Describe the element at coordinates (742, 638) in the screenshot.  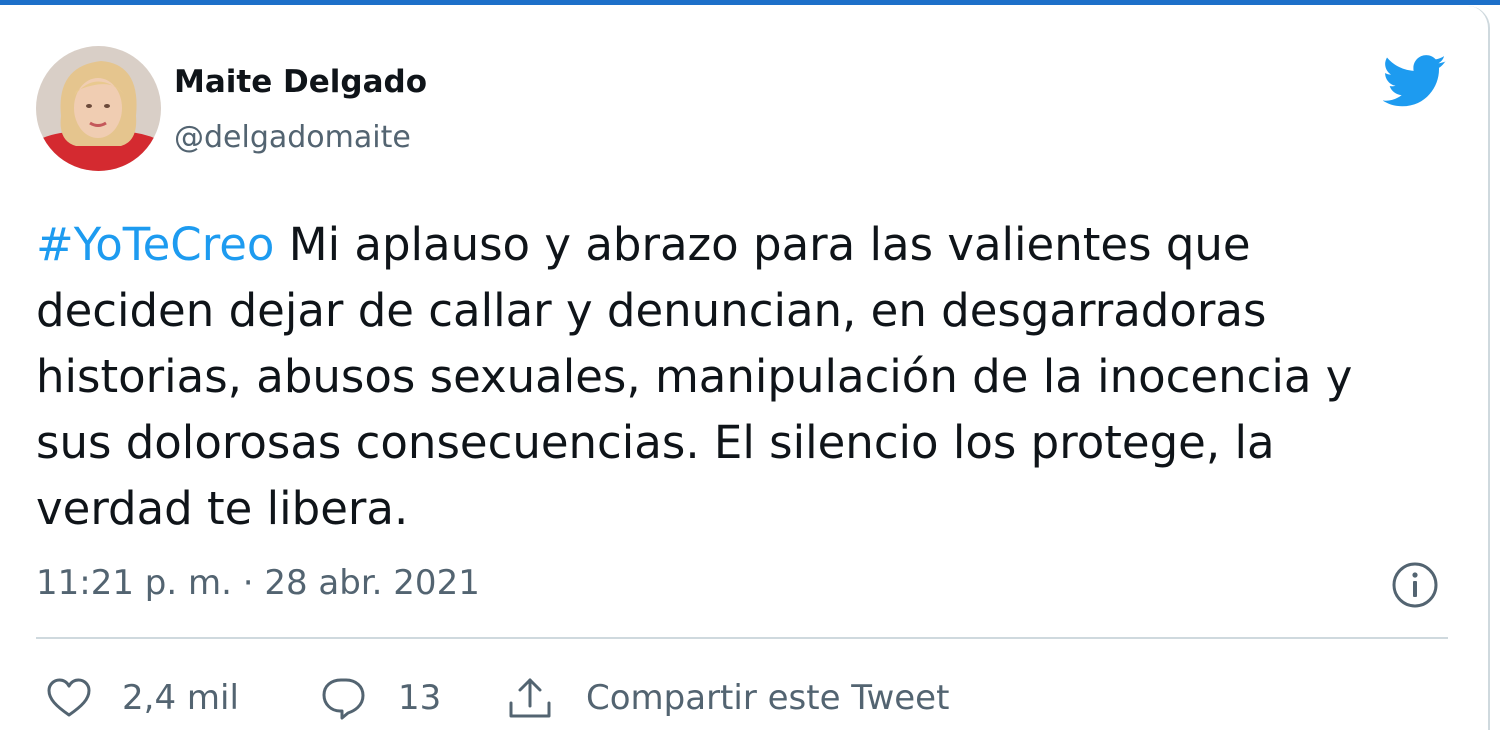
I see `actions-divider` at that location.